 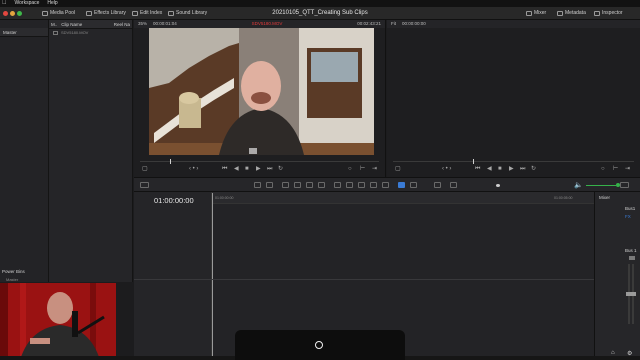 I want to click on sound-library-button: Sound Library, so click(x=187, y=13).